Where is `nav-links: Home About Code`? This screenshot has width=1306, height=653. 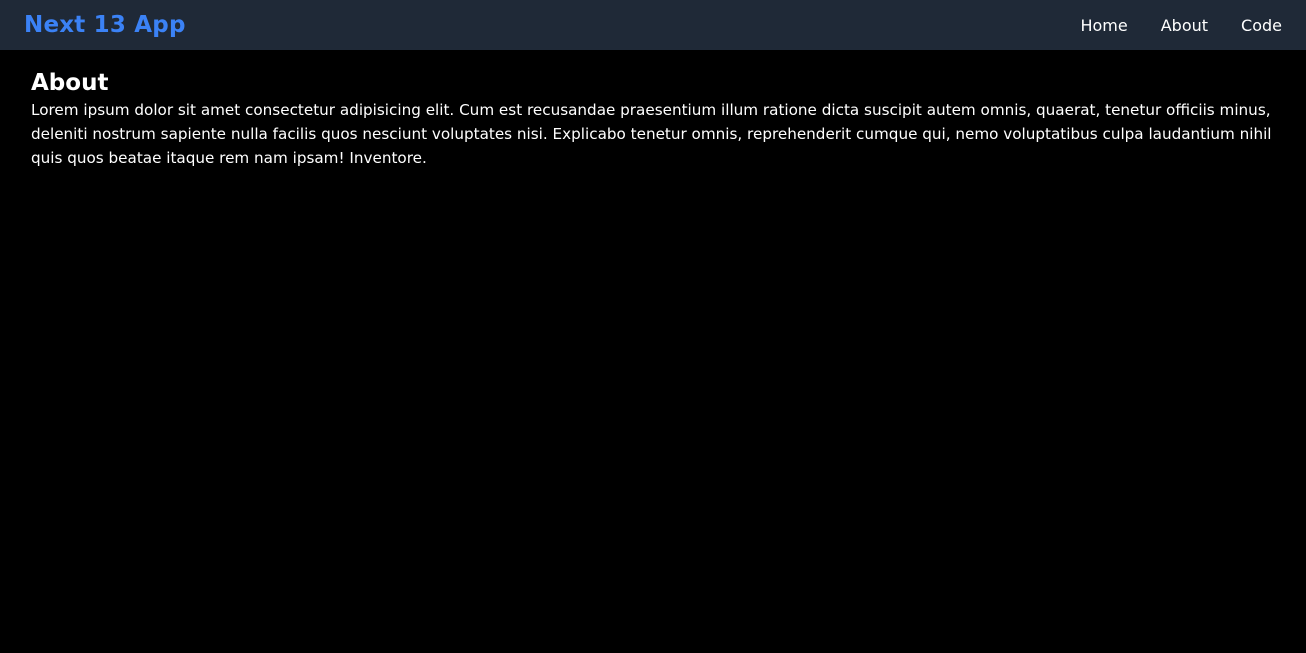 nav-links: Home About Code is located at coordinates (1181, 25).